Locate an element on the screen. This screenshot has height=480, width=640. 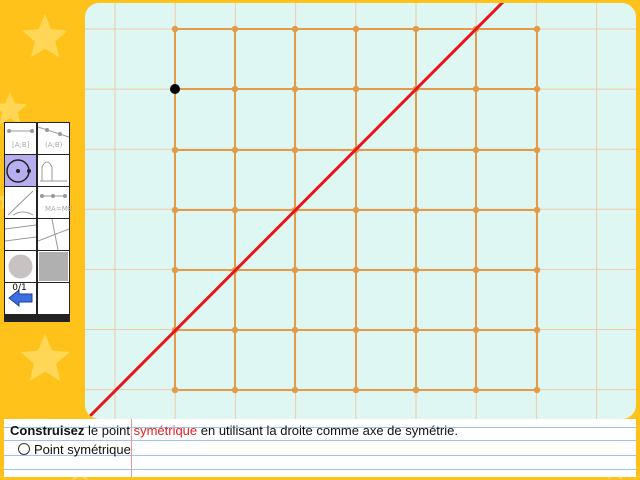
task-label: Point symétrique is located at coordinates (82, 449).